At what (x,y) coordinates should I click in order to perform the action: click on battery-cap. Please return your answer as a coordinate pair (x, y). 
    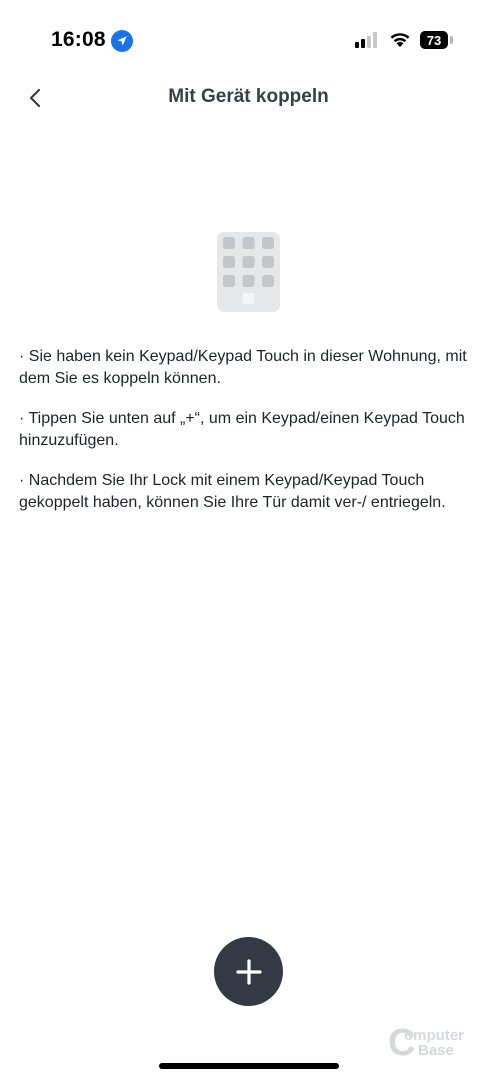
    Looking at the image, I should click on (451, 40).